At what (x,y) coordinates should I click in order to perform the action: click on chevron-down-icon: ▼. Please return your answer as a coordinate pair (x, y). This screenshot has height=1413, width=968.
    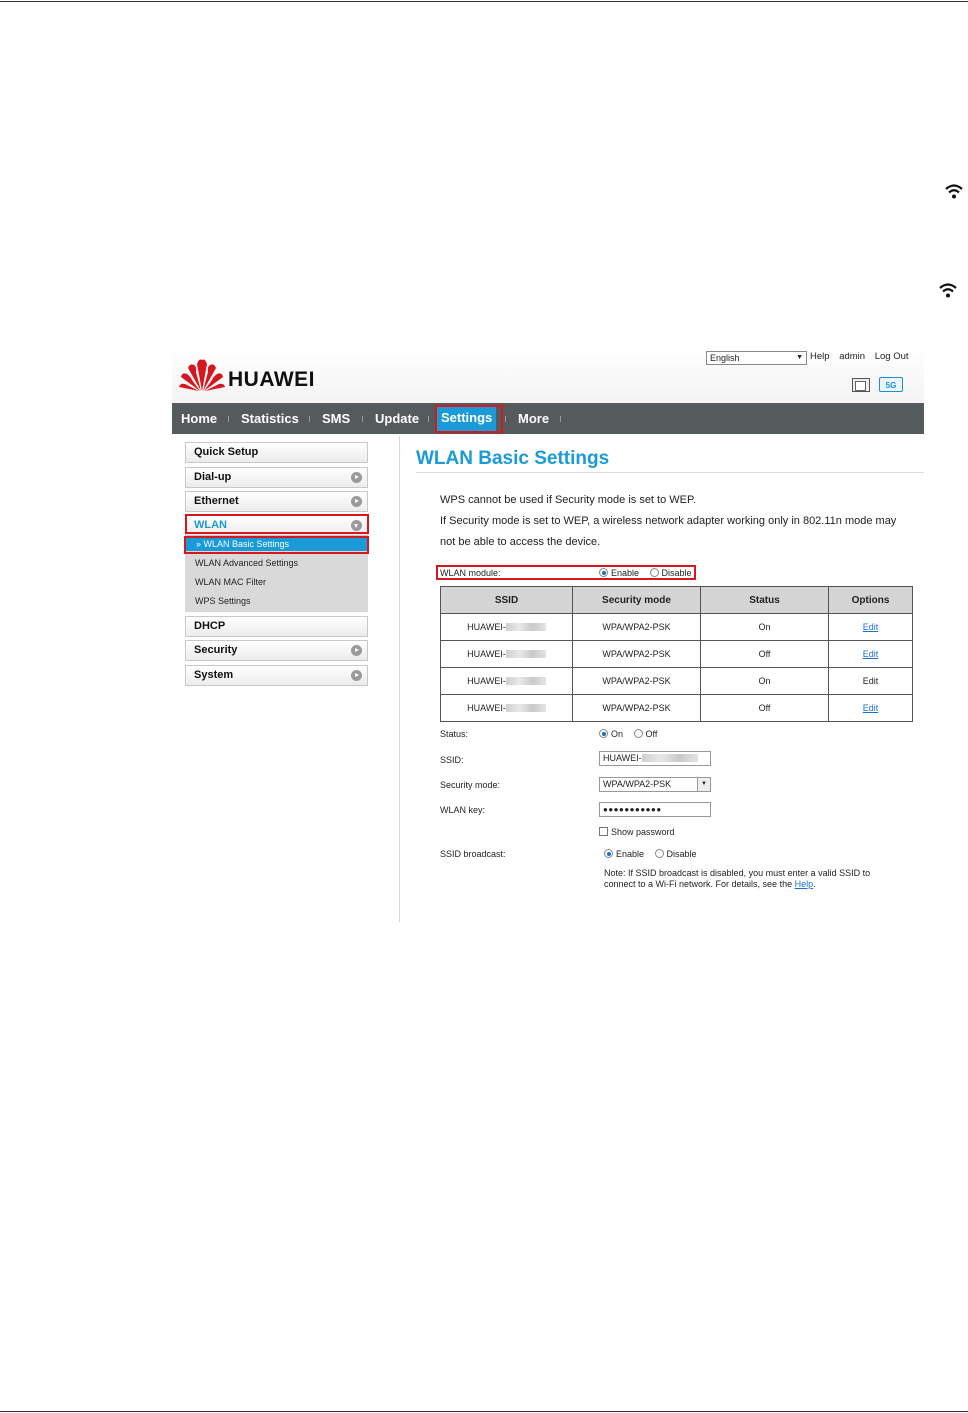
    Looking at the image, I should click on (799, 357).